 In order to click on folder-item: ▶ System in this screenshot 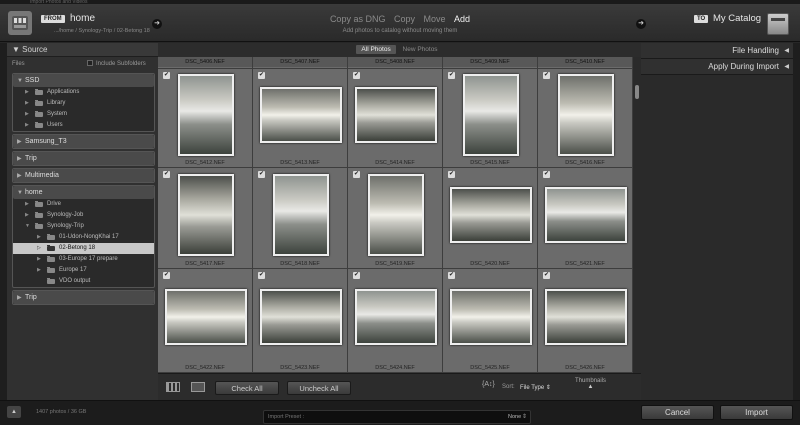, I will do `click(83, 114)`.